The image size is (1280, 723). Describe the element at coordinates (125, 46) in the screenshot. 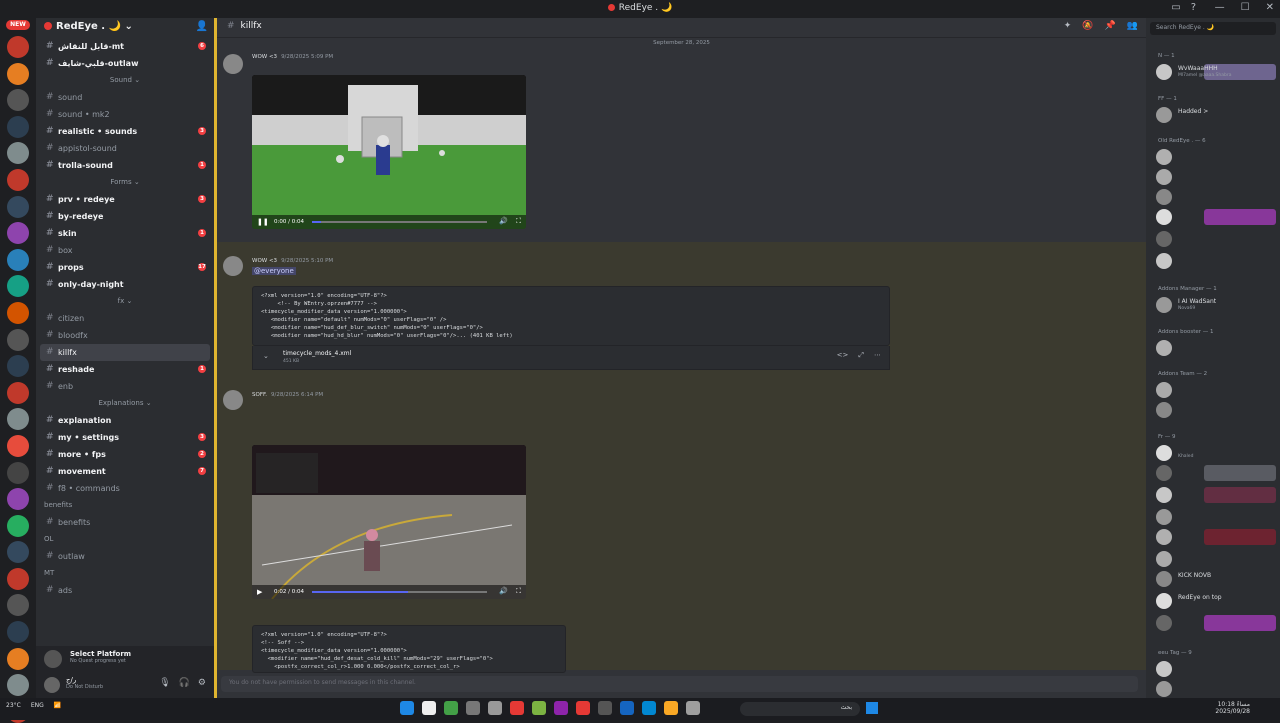

I see `channel--mt: # قابل للنقاش-mt 6` at that location.